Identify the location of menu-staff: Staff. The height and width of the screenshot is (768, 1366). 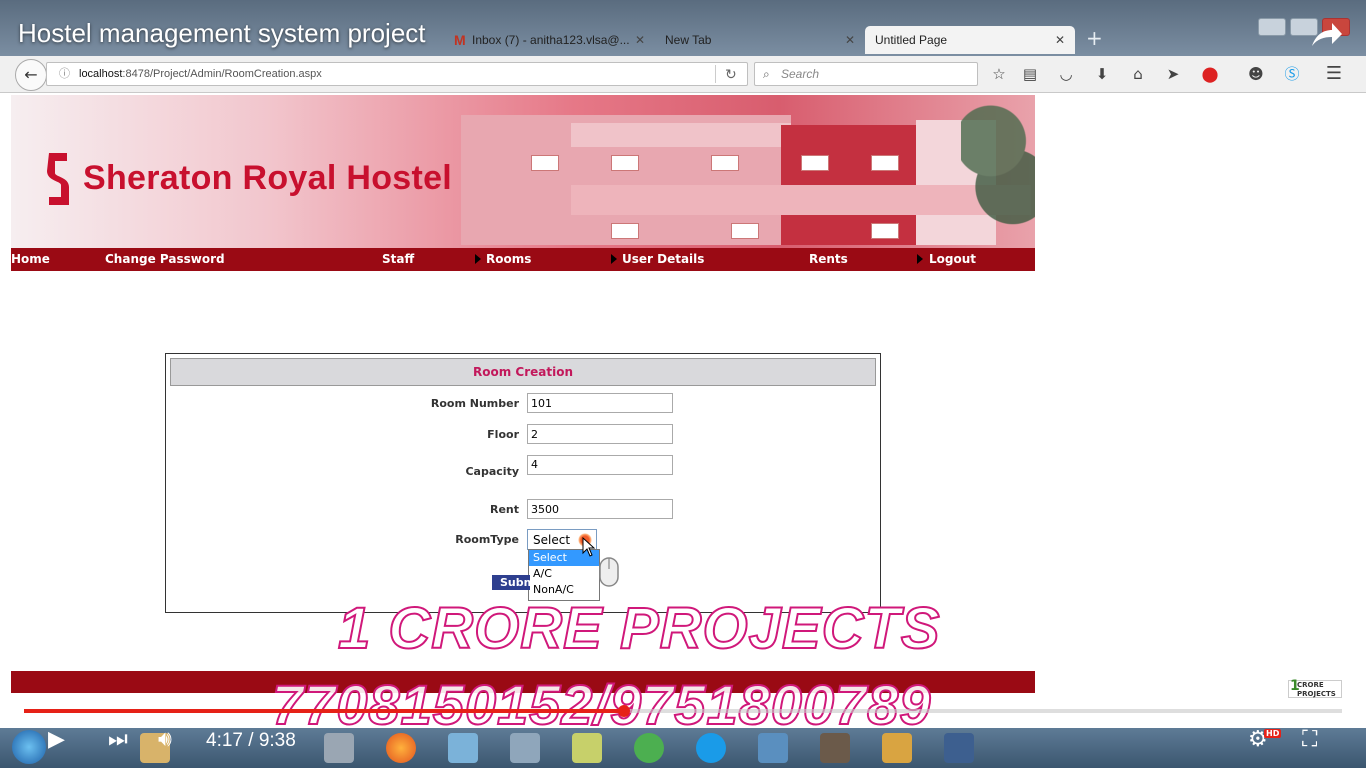
(398, 259).